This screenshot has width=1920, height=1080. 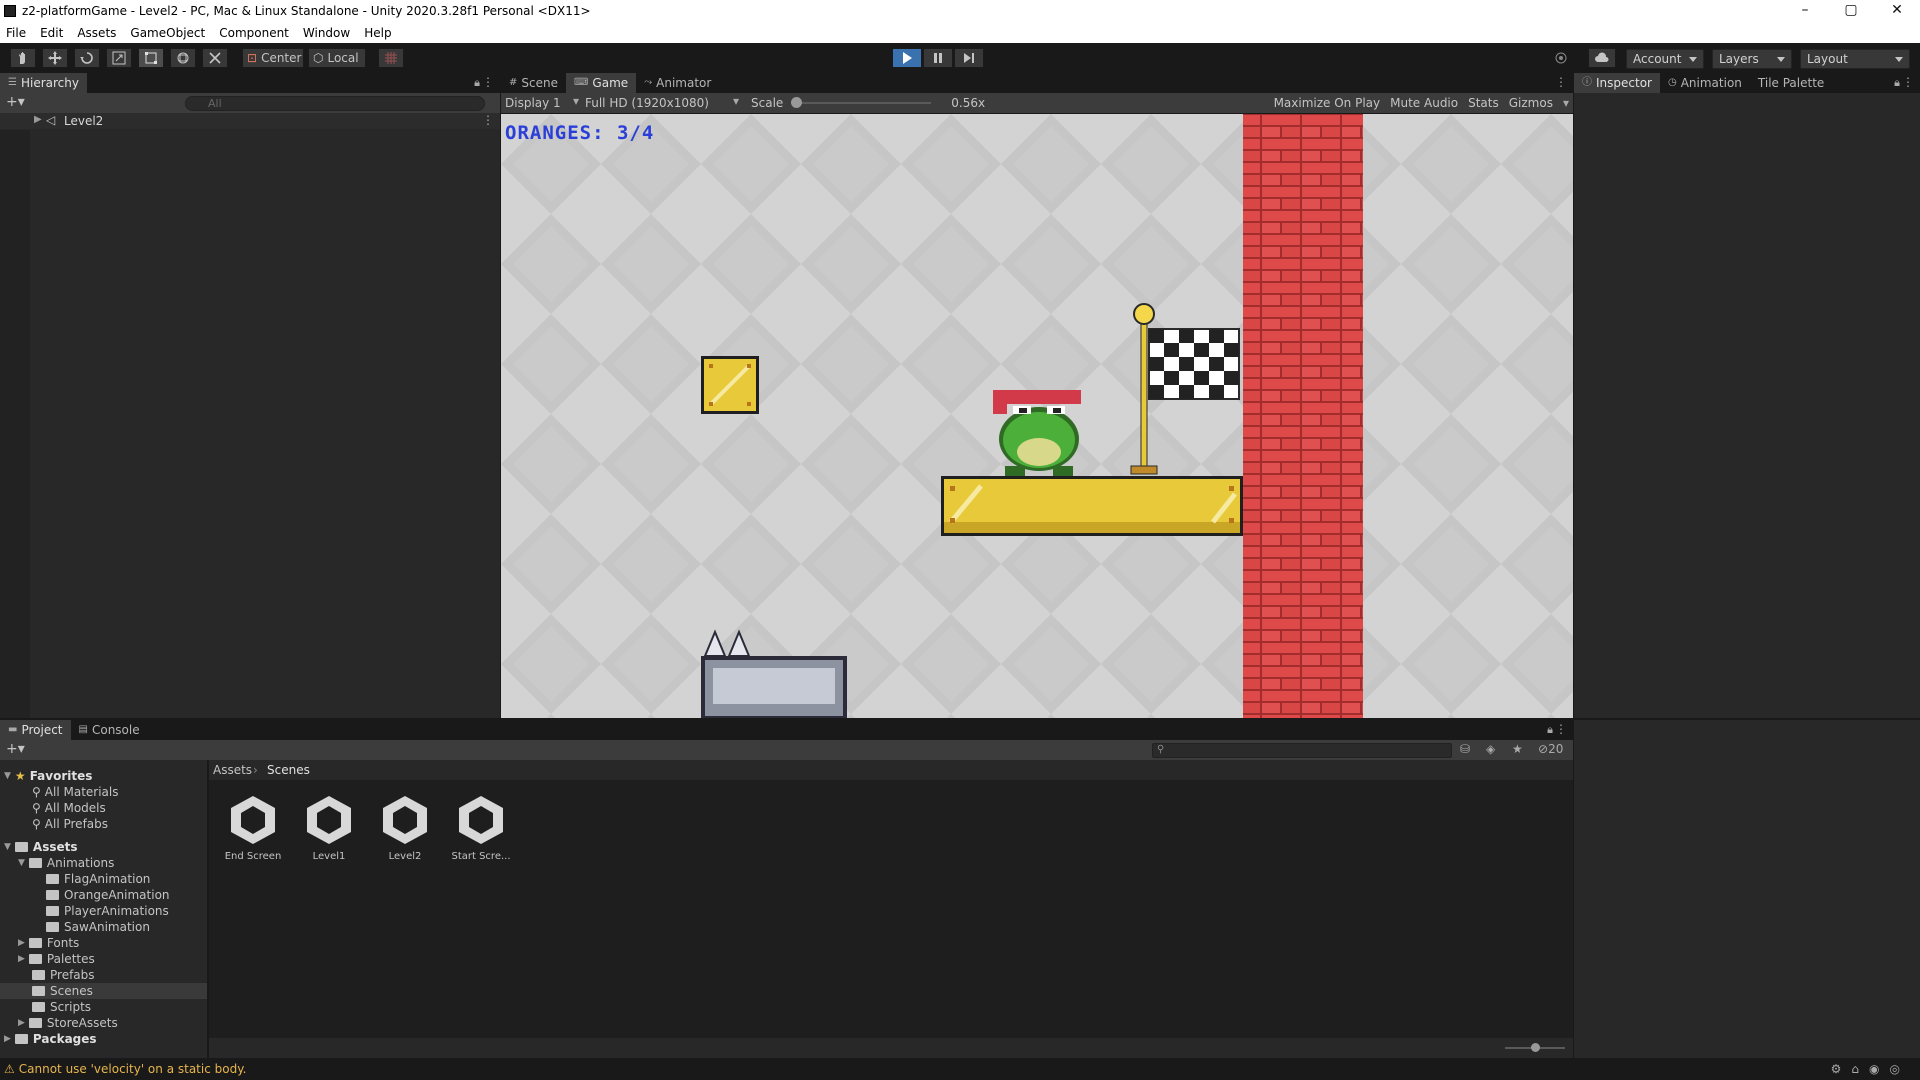 What do you see at coordinates (151, 58) in the screenshot?
I see `rect-tool-icon` at bounding box center [151, 58].